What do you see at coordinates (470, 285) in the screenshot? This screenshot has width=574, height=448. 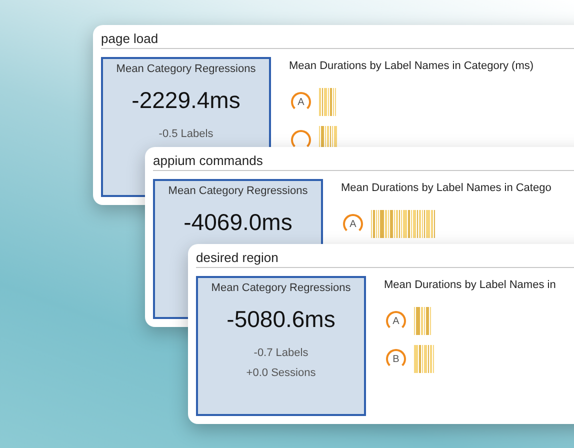 I see `chart-title: Mean Durations by Label Names in` at bounding box center [470, 285].